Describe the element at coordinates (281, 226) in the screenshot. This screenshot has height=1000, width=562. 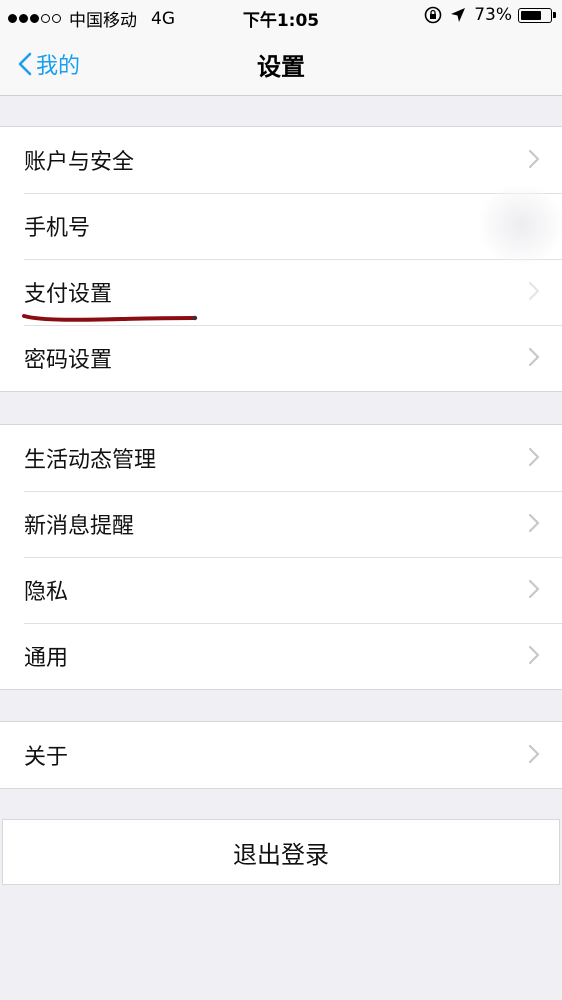
I see `settings-item-phone-number: 手机号` at that location.